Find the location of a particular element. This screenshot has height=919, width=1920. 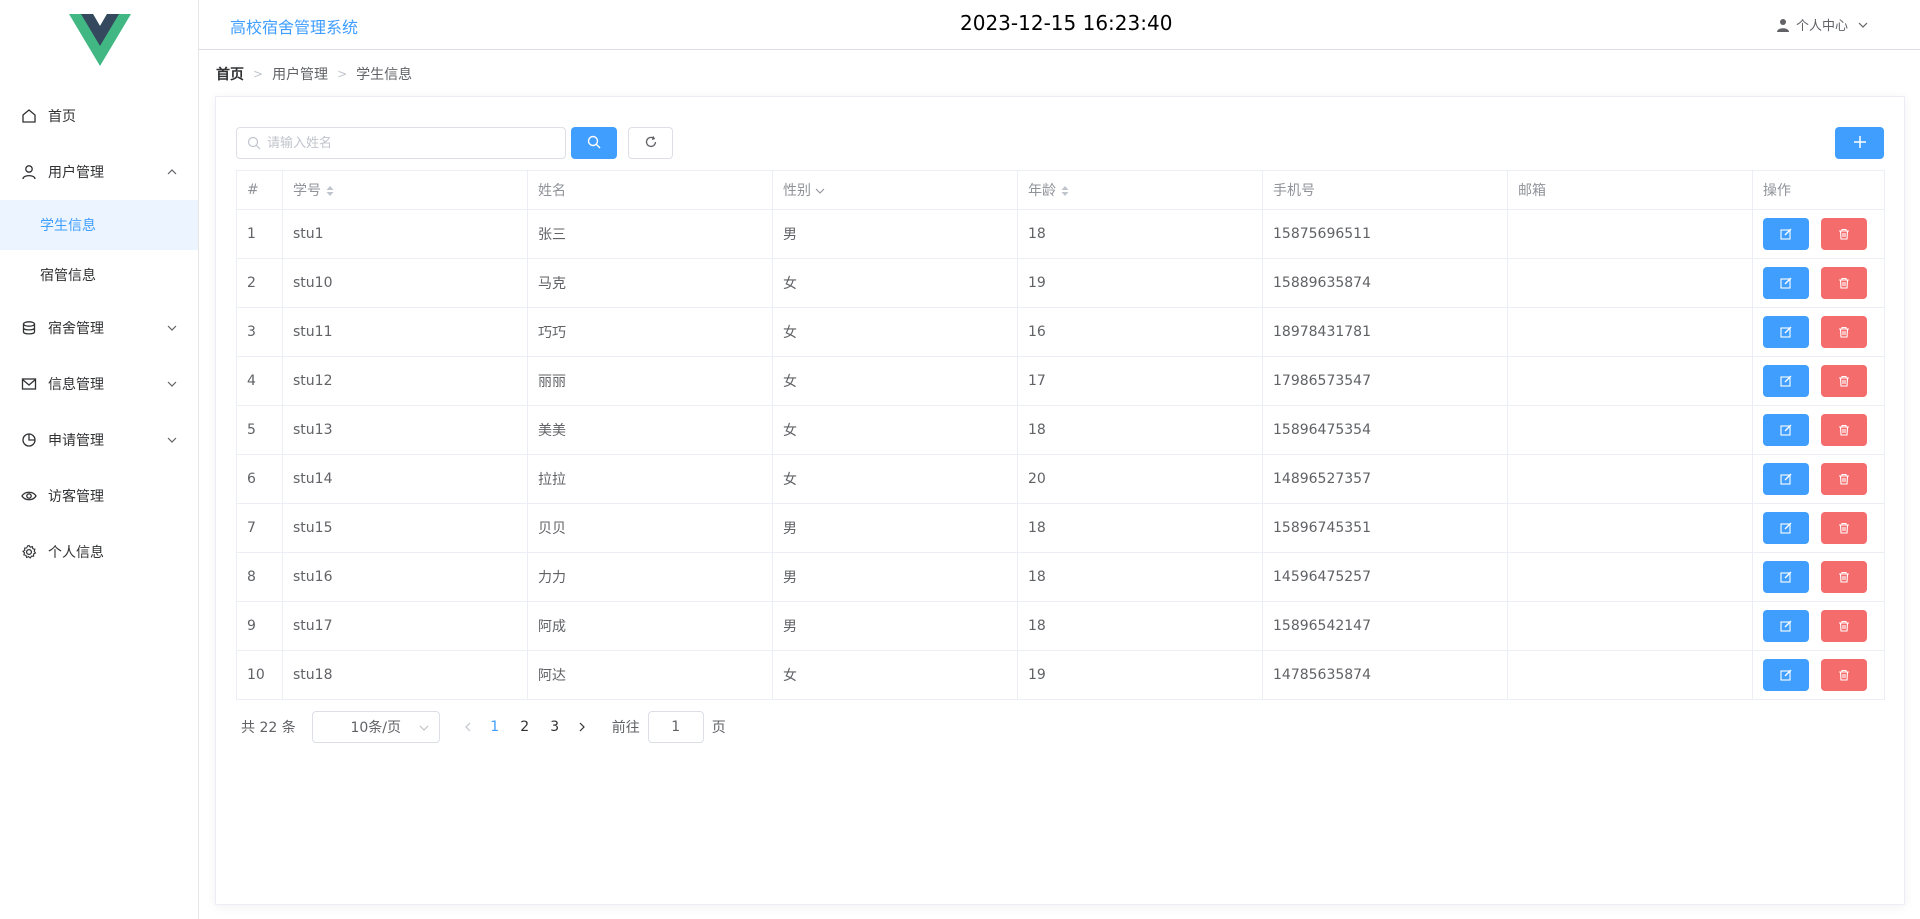

sidebar-item-user-management: 用户管理 is located at coordinates (99, 172).